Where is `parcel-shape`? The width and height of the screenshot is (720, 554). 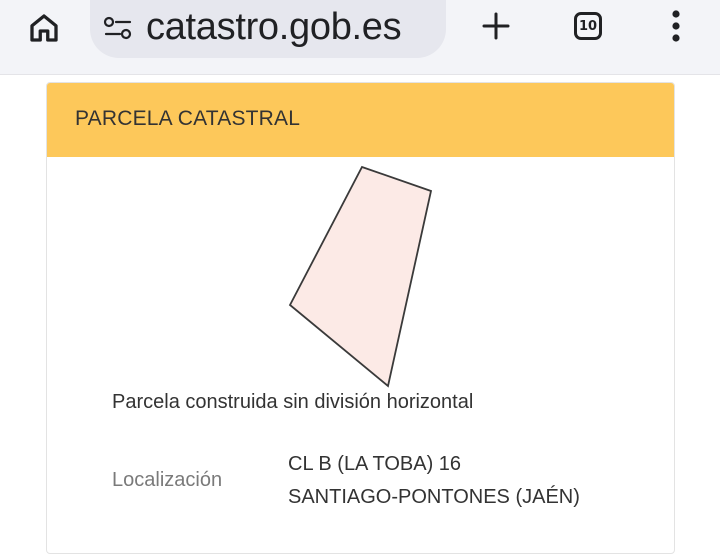 parcel-shape is located at coordinates (360, 276).